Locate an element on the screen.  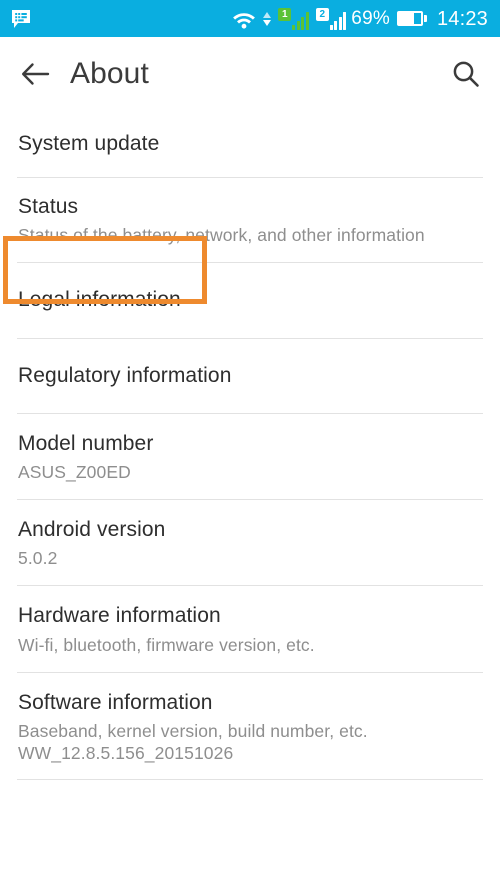
list-item-system-update: System update is located at coordinates (250, 144).